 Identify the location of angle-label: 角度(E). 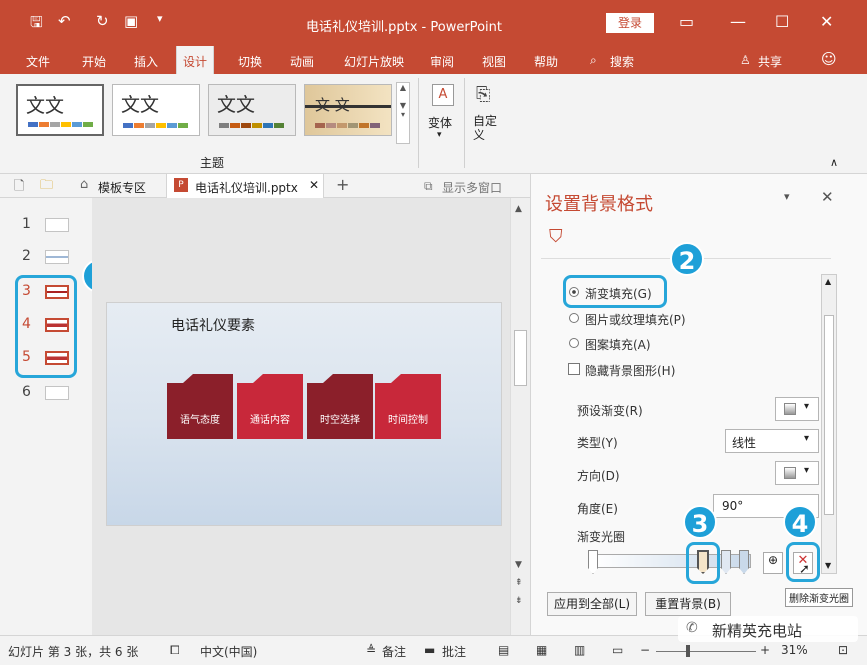
(597, 509).